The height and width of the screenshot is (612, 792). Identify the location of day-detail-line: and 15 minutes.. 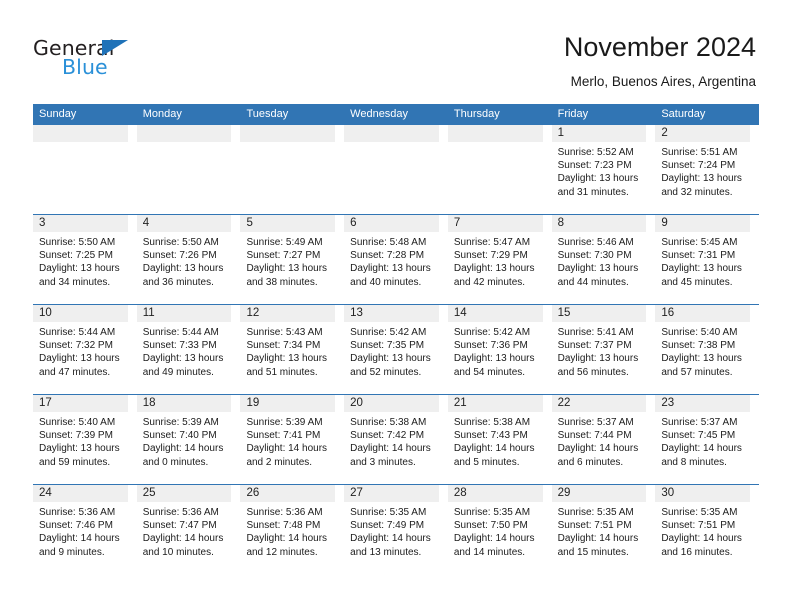
(593, 552).